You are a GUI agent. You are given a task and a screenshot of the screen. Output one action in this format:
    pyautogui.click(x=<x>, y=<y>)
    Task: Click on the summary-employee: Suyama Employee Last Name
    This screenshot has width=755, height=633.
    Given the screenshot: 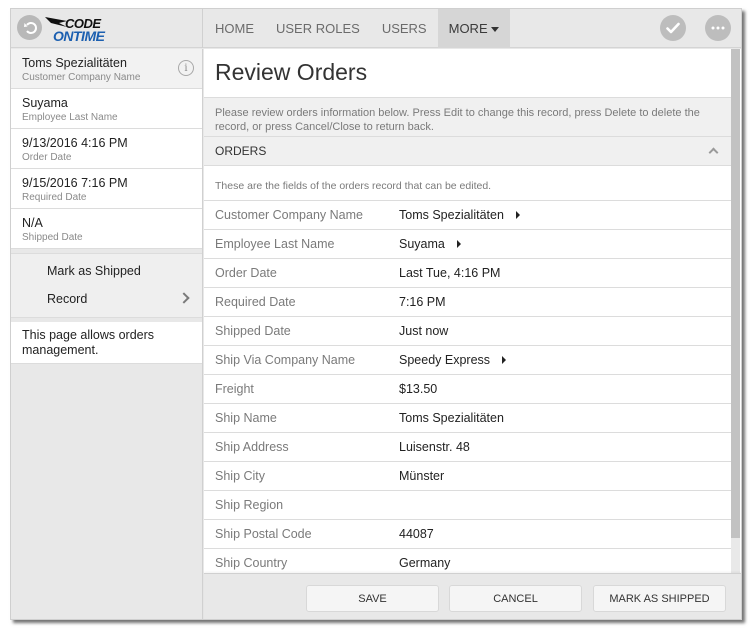 What is the action you would take?
    pyautogui.click(x=106, y=109)
    